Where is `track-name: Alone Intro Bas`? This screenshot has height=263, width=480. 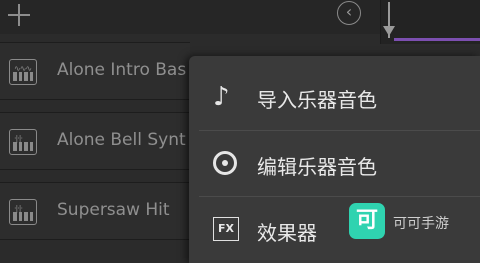 track-name: Alone Intro Bas is located at coordinates (122, 70).